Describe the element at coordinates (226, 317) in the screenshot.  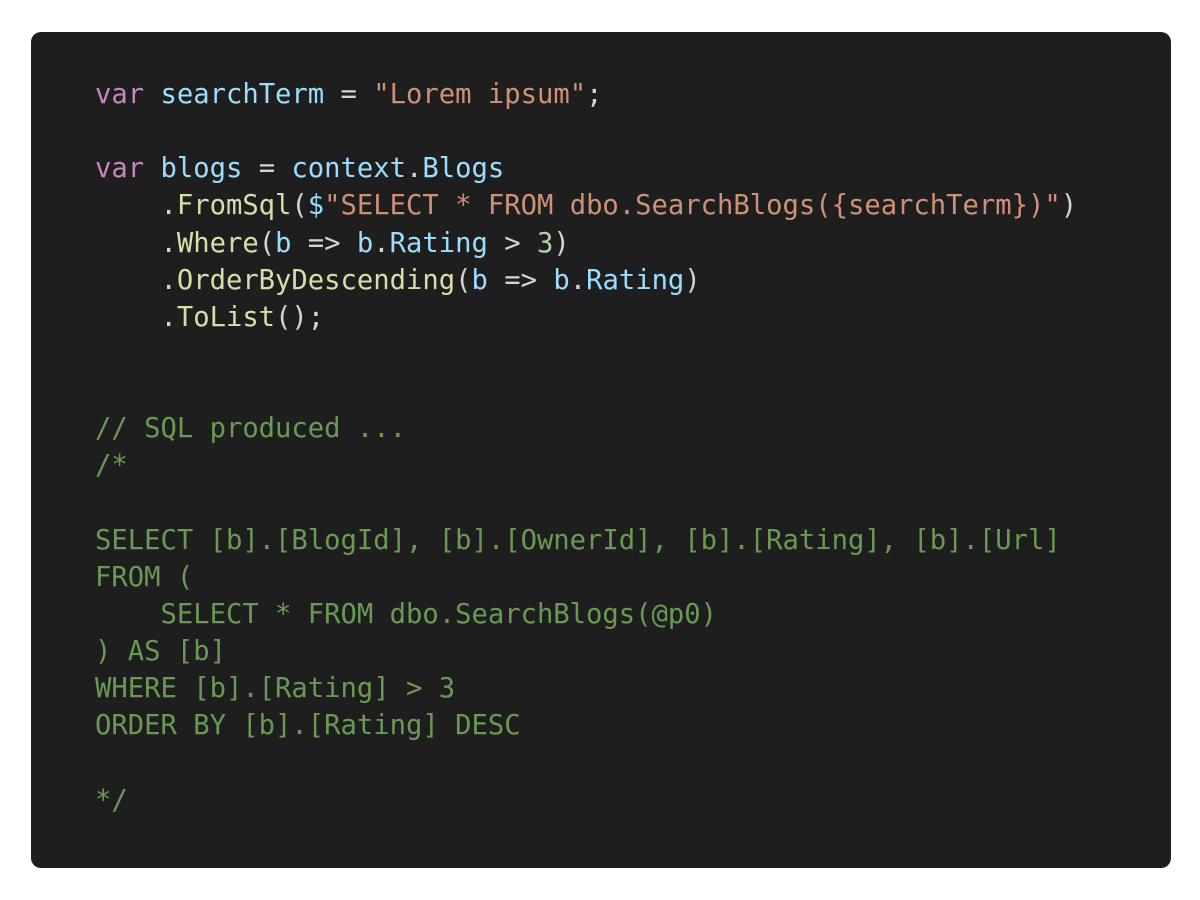
I see `code-token-function: ToList` at that location.